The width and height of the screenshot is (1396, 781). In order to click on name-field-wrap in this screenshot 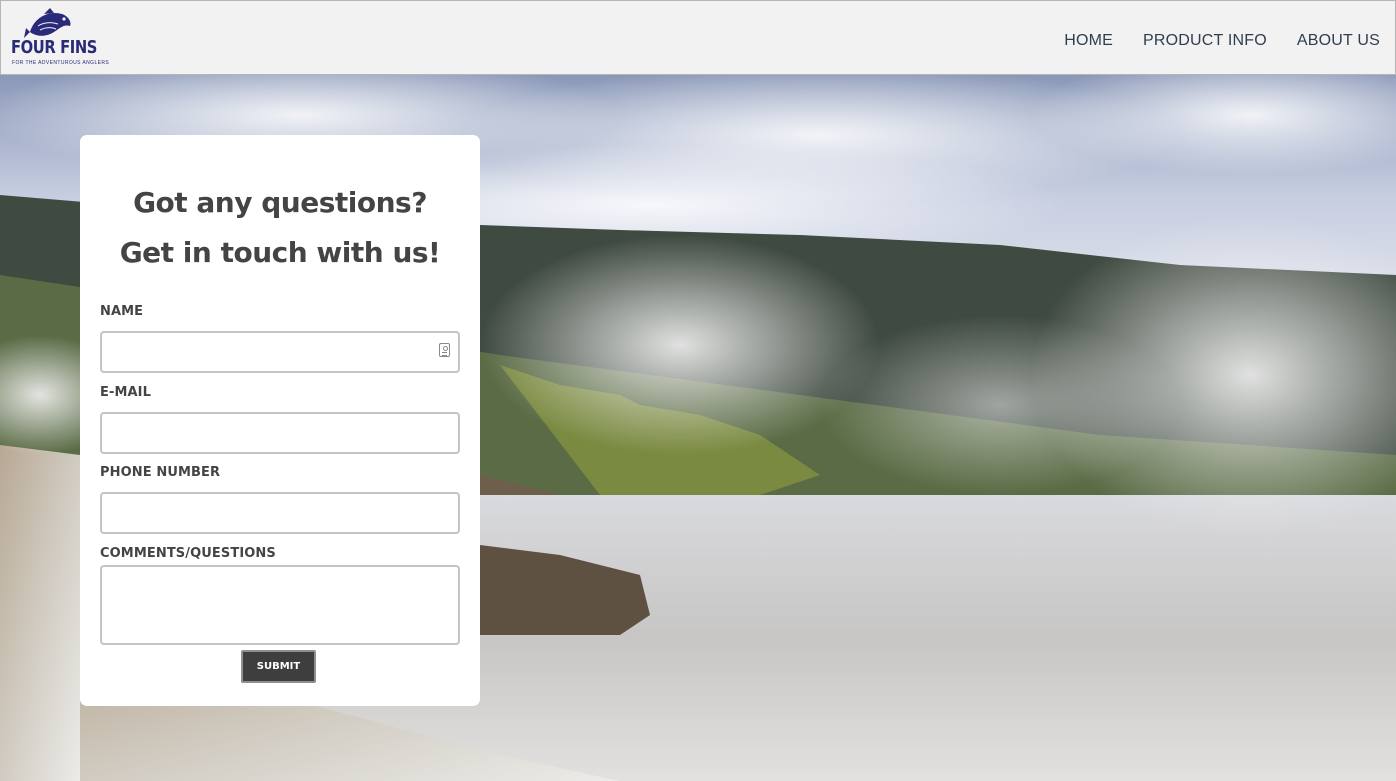, I will do `click(280, 352)`.